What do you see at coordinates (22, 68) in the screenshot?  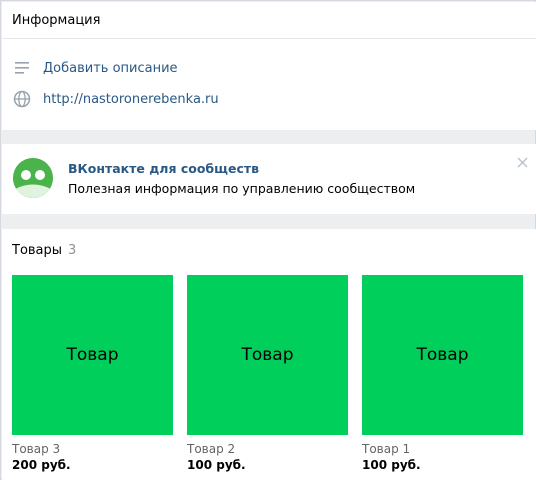 I see `lines-icon` at bounding box center [22, 68].